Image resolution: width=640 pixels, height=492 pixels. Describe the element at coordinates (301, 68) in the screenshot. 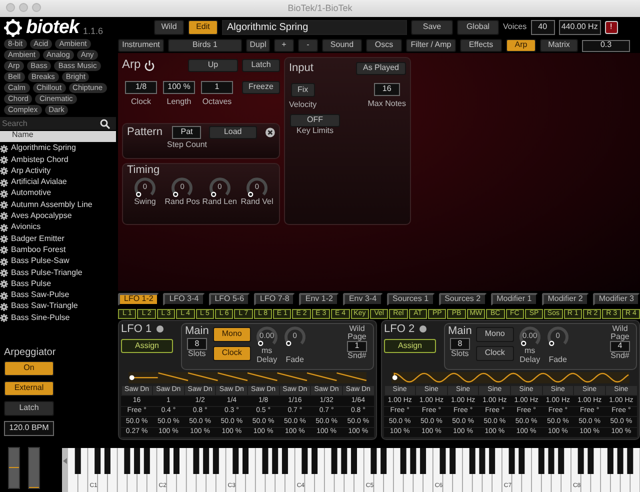

I see `panel-title: Input` at that location.